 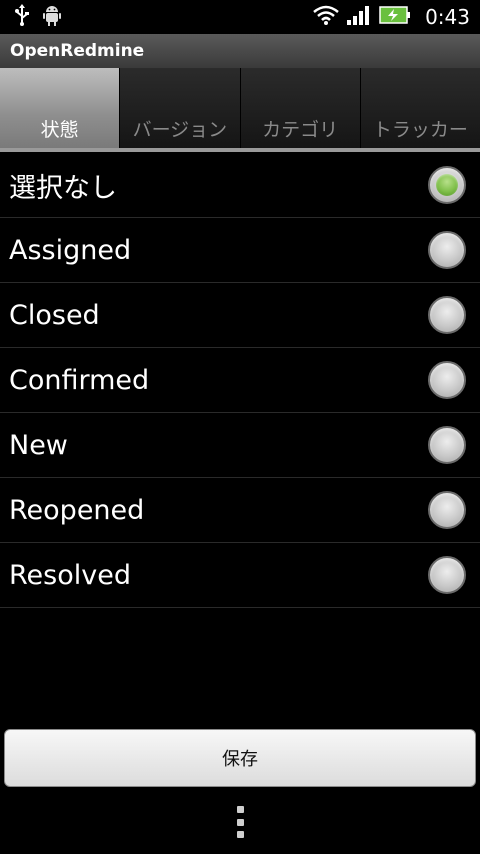 I want to click on status-bar: 0:43, so click(x=240, y=17).